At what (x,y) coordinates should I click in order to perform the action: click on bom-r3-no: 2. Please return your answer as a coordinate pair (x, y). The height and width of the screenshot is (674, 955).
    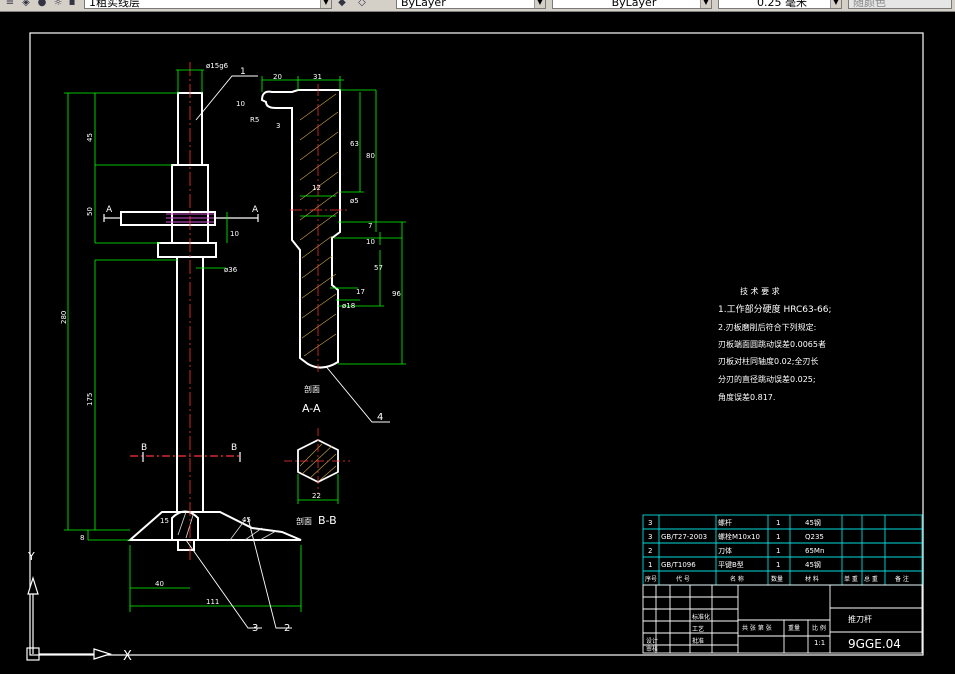
    Looking at the image, I should click on (650, 551).